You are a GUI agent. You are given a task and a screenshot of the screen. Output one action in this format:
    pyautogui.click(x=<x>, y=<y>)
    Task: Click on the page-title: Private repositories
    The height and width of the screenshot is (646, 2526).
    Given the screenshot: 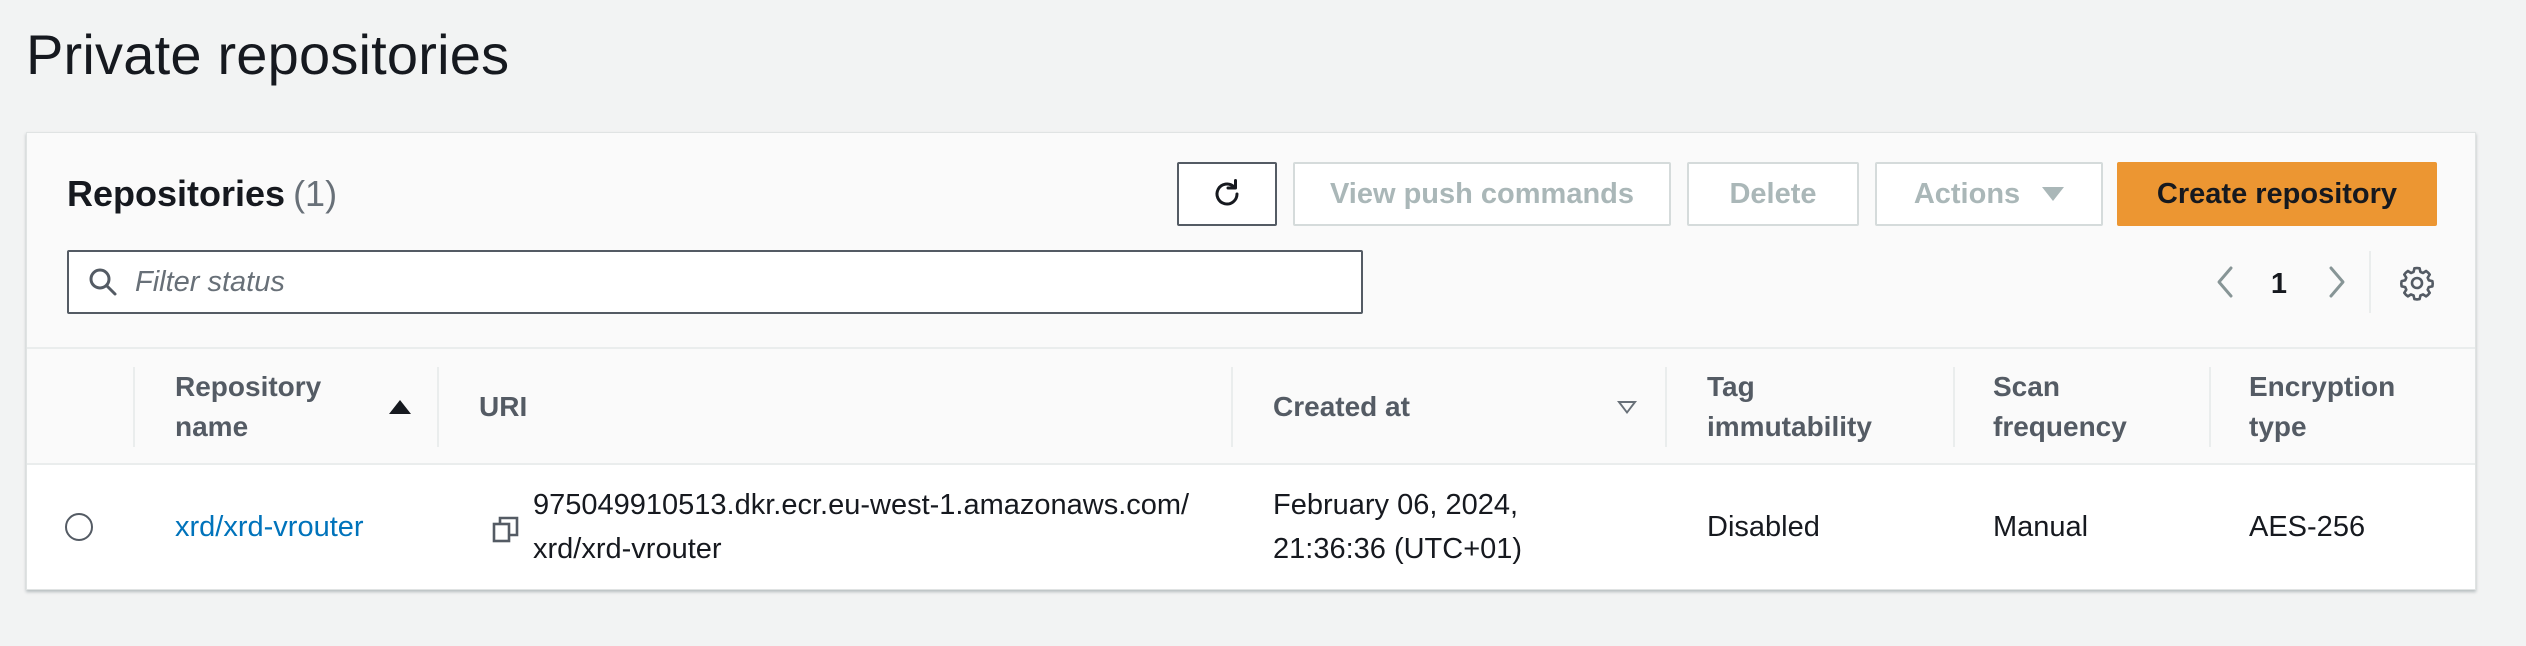 What is the action you would take?
    pyautogui.click(x=268, y=54)
    